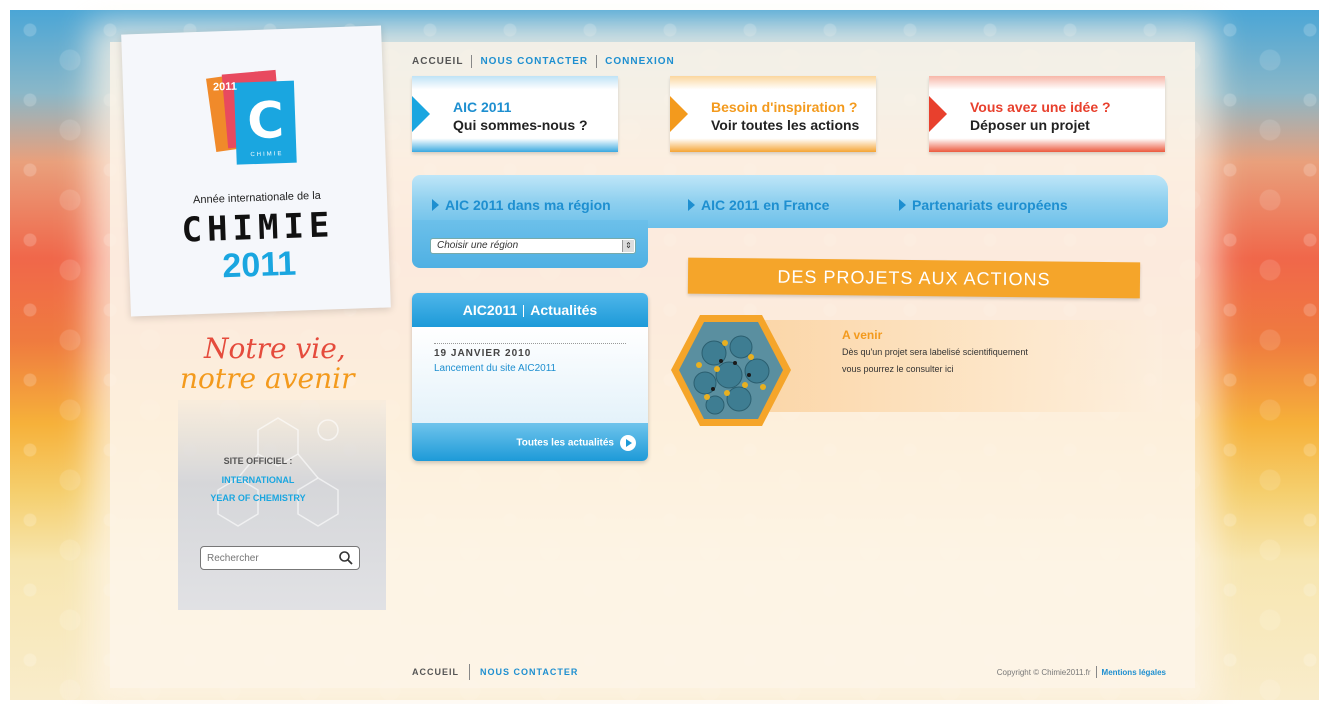 Image resolution: width=1321 pixels, height=704 pixels. I want to click on region-select-value: Choisir une région, so click(478, 245).